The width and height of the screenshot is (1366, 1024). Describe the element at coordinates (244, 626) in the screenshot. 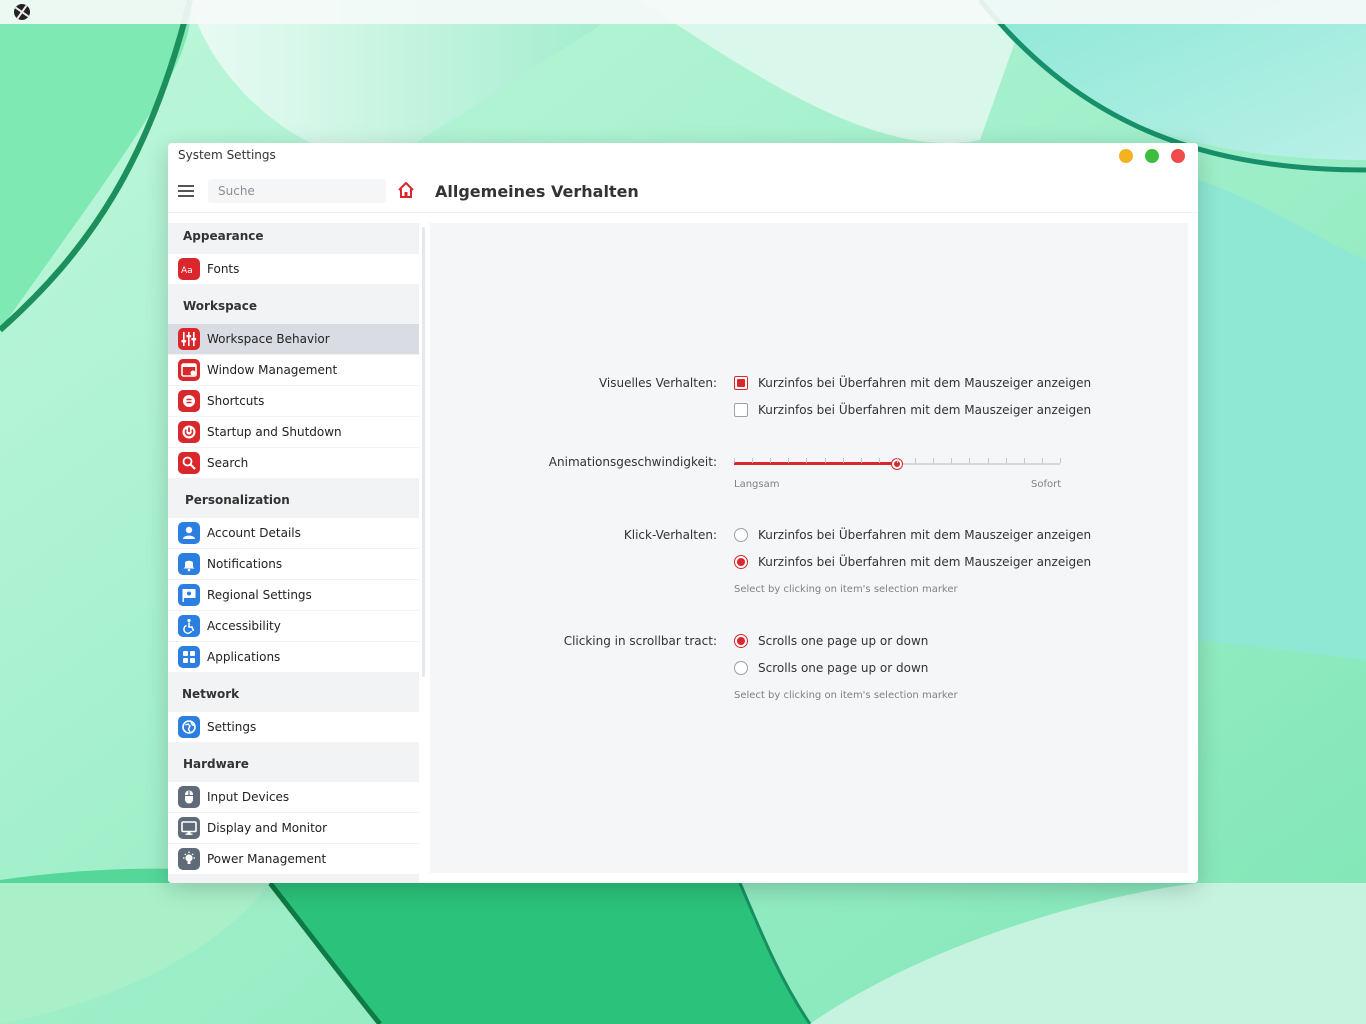

I see `sidebar-item-label: Accessibility` at that location.